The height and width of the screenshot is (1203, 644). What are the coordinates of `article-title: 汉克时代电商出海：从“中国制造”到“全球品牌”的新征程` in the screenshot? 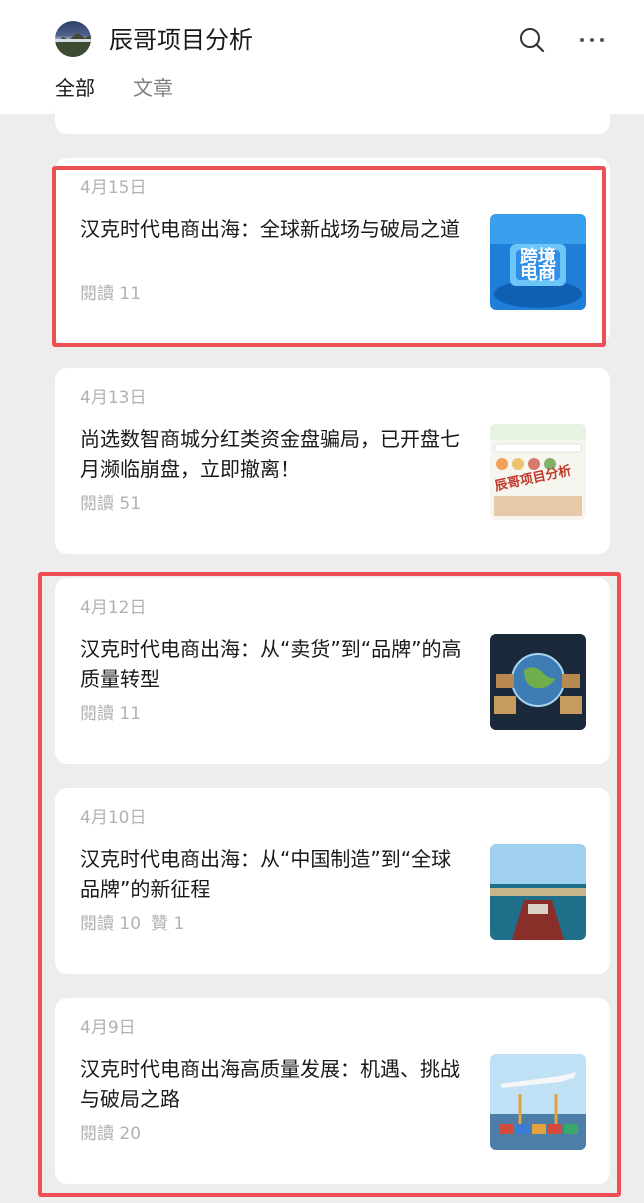 It's located at (266, 874).